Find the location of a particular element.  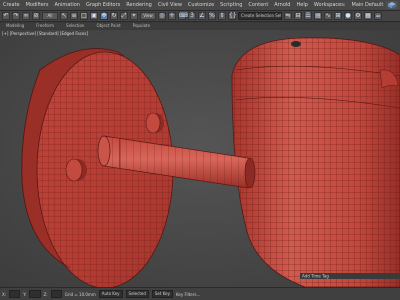

tab-object-paint: Object Paint is located at coordinates (108, 26).